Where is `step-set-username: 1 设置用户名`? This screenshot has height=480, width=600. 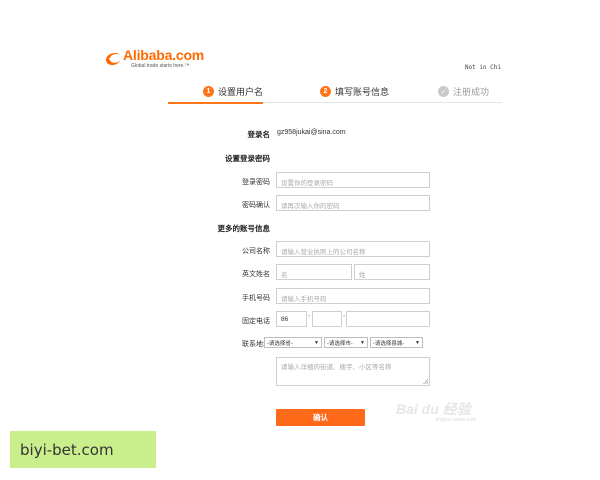 step-set-username: 1 设置用户名 is located at coordinates (233, 91).